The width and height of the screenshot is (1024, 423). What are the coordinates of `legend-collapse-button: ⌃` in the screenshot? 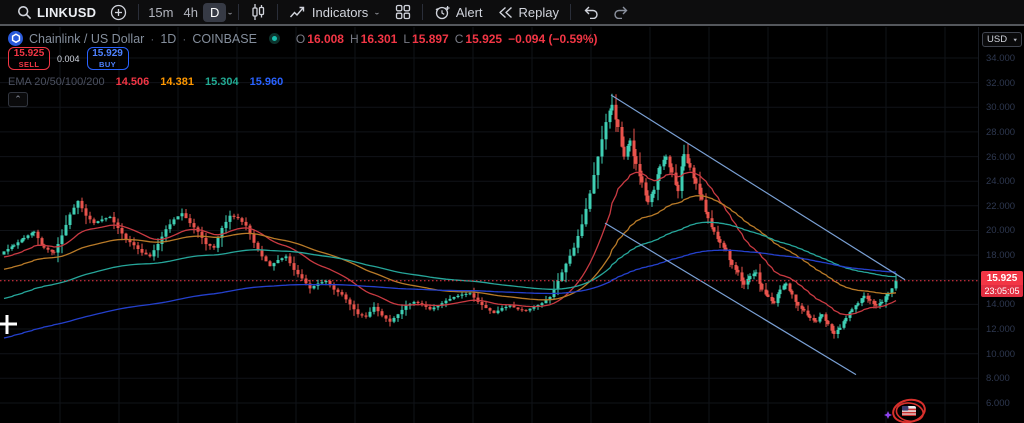 It's located at (18, 99).